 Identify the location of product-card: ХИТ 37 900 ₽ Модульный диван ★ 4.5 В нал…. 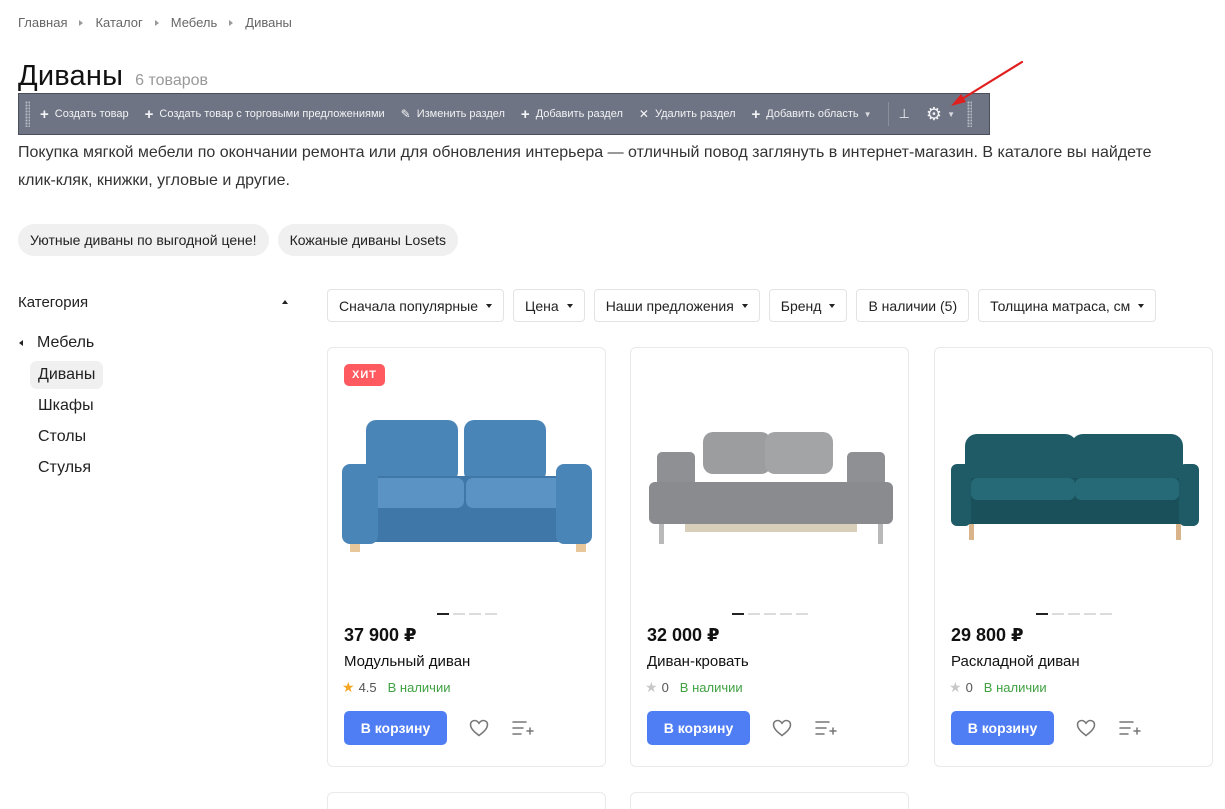
(466, 557).